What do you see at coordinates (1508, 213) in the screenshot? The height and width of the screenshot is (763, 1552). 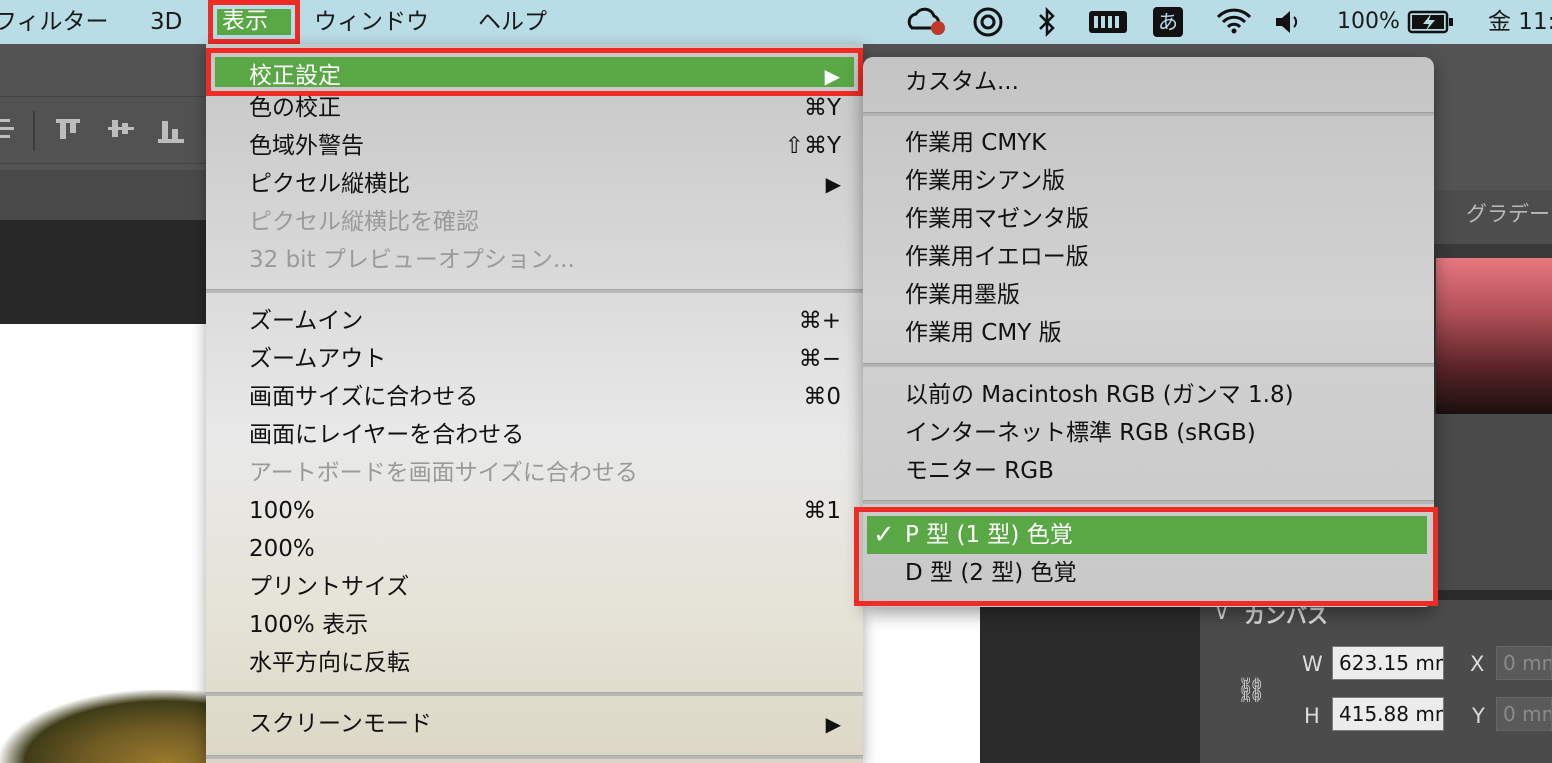 I see `tab-gradients: グラデー` at bounding box center [1508, 213].